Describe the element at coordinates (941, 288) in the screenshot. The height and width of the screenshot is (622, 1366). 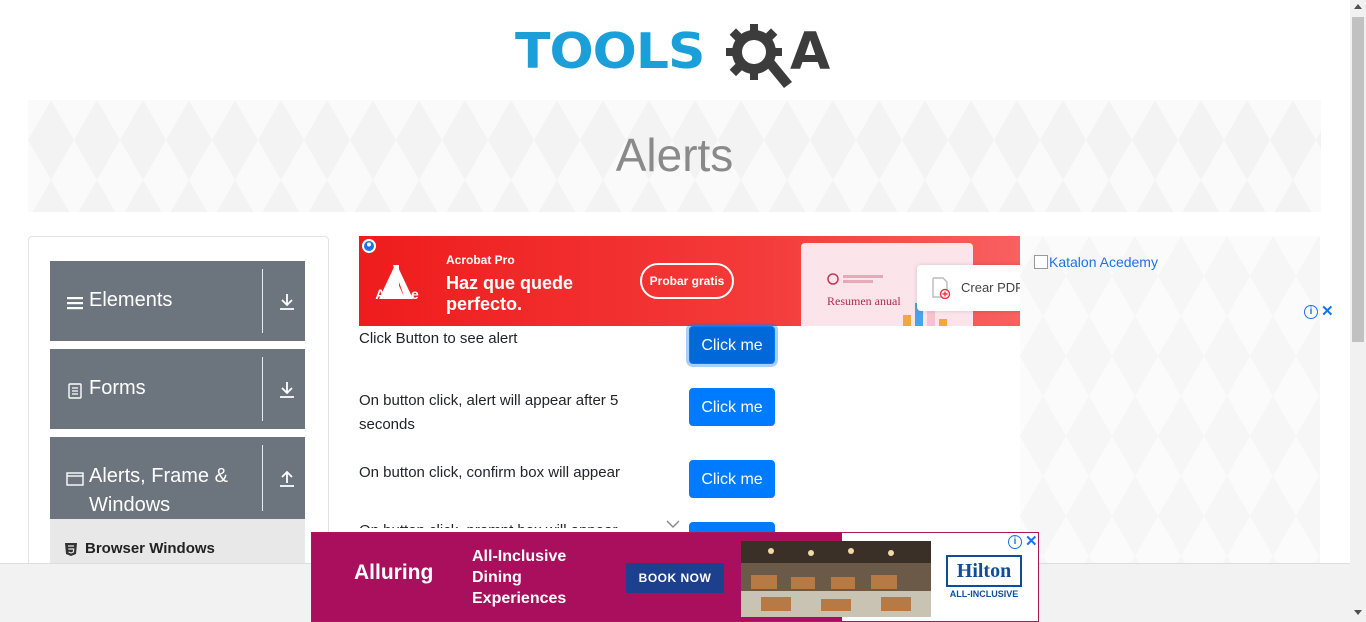
I see `pdf-add-icon` at that location.